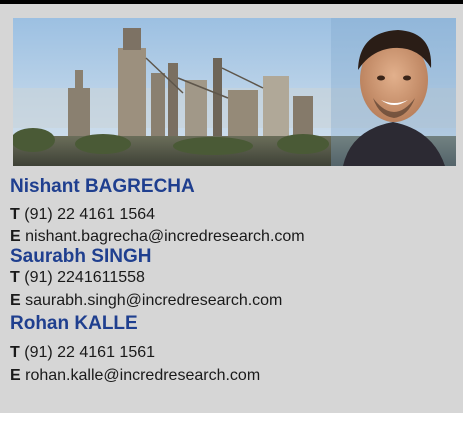 The image size is (463, 427). Describe the element at coordinates (142, 375) in the screenshot. I see `email-link: rohan.kalle@incredresearch.com` at that location.